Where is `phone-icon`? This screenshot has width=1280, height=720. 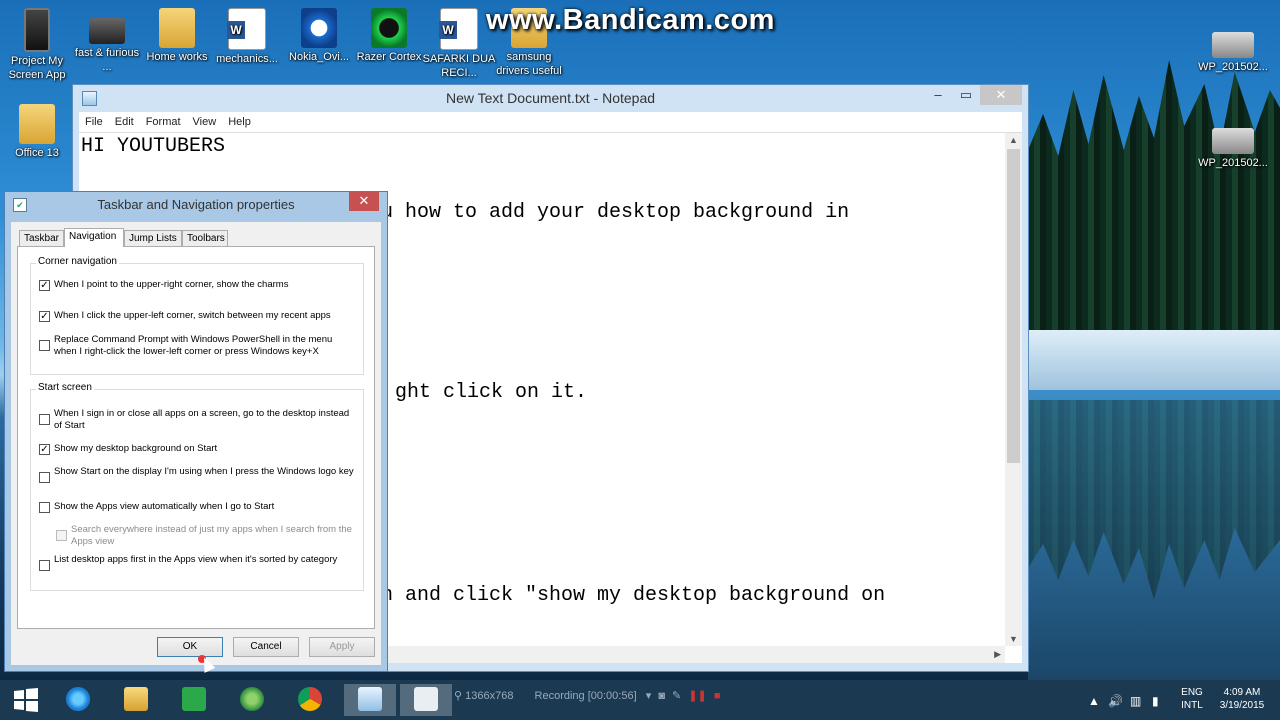 phone-icon is located at coordinates (37, 30).